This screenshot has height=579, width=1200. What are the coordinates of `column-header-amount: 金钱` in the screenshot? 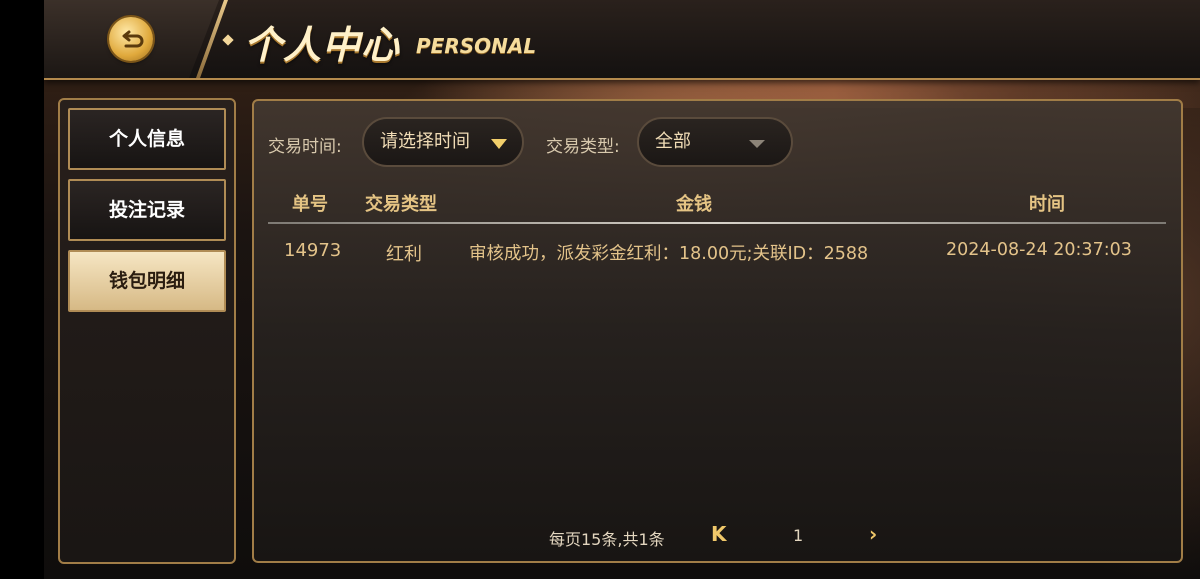 It's located at (694, 204).